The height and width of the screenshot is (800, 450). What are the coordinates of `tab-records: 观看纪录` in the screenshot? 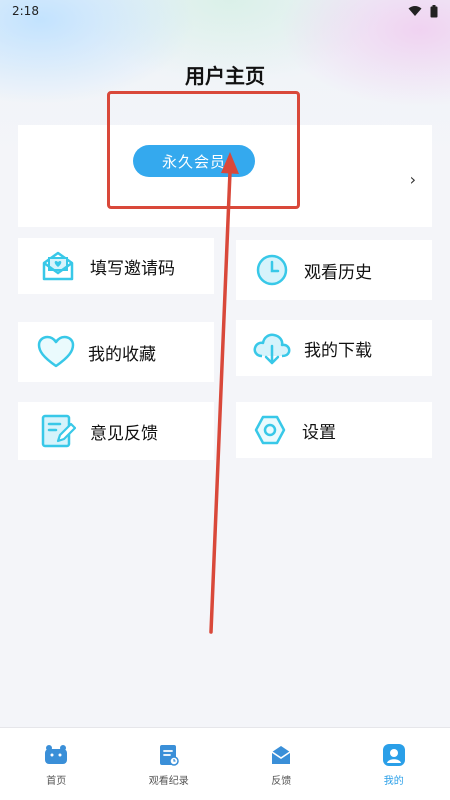 It's located at (169, 764).